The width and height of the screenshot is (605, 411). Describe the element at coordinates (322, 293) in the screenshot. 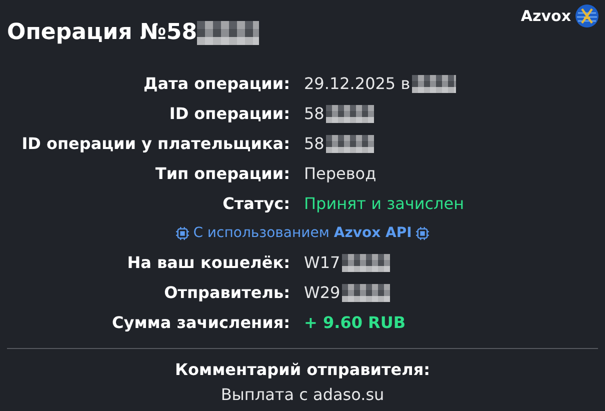

I see `field-value: W29` at that location.